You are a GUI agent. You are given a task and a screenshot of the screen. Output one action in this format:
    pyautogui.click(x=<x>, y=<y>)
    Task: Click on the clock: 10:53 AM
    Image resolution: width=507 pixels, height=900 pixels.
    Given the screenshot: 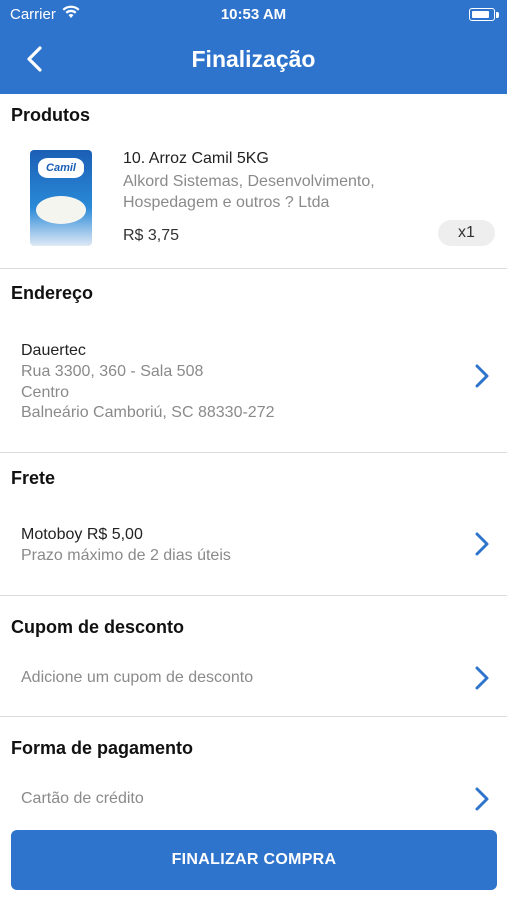 What is the action you would take?
    pyautogui.click(x=253, y=14)
    